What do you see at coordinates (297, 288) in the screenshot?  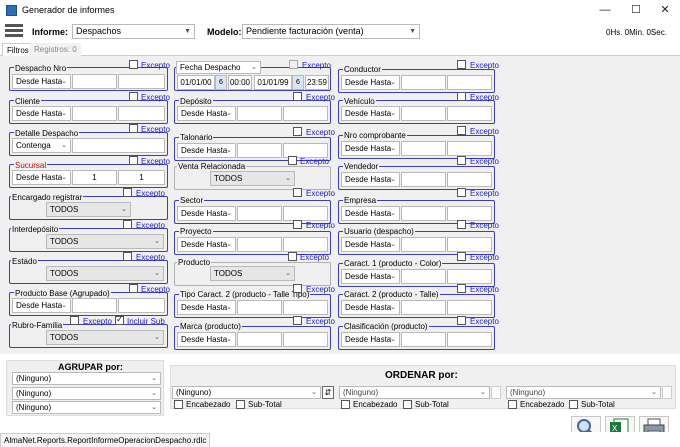 I see `tipo-caract2-excepto-checkbox` at bounding box center [297, 288].